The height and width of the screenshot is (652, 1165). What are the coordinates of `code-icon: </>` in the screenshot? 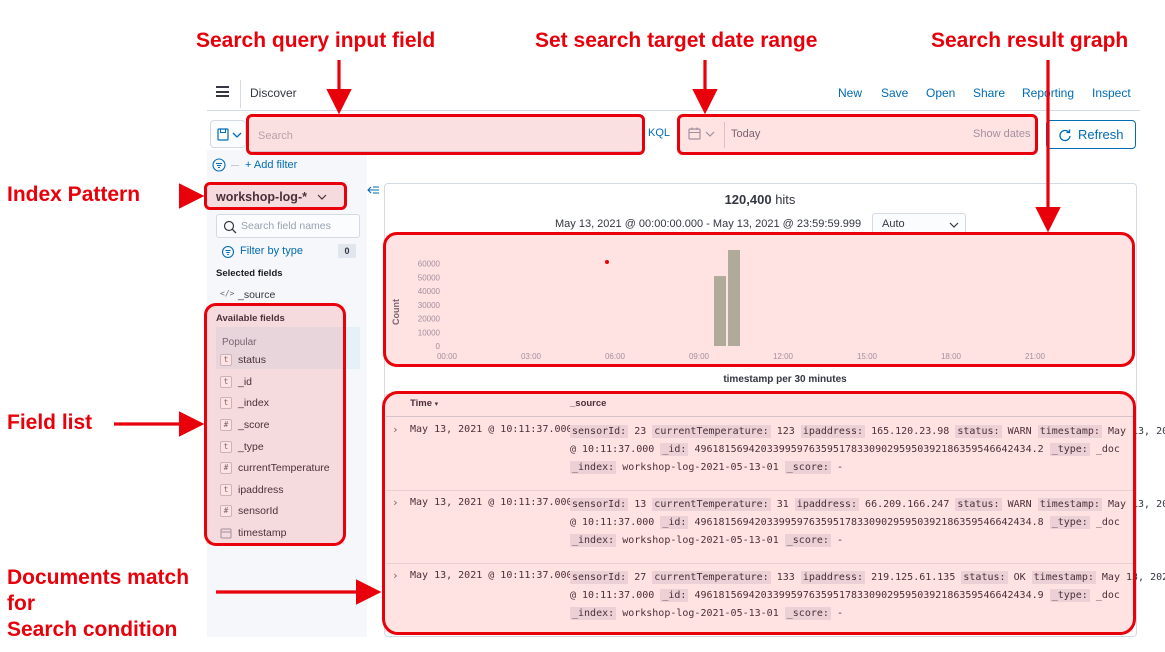 It's located at (227, 293).